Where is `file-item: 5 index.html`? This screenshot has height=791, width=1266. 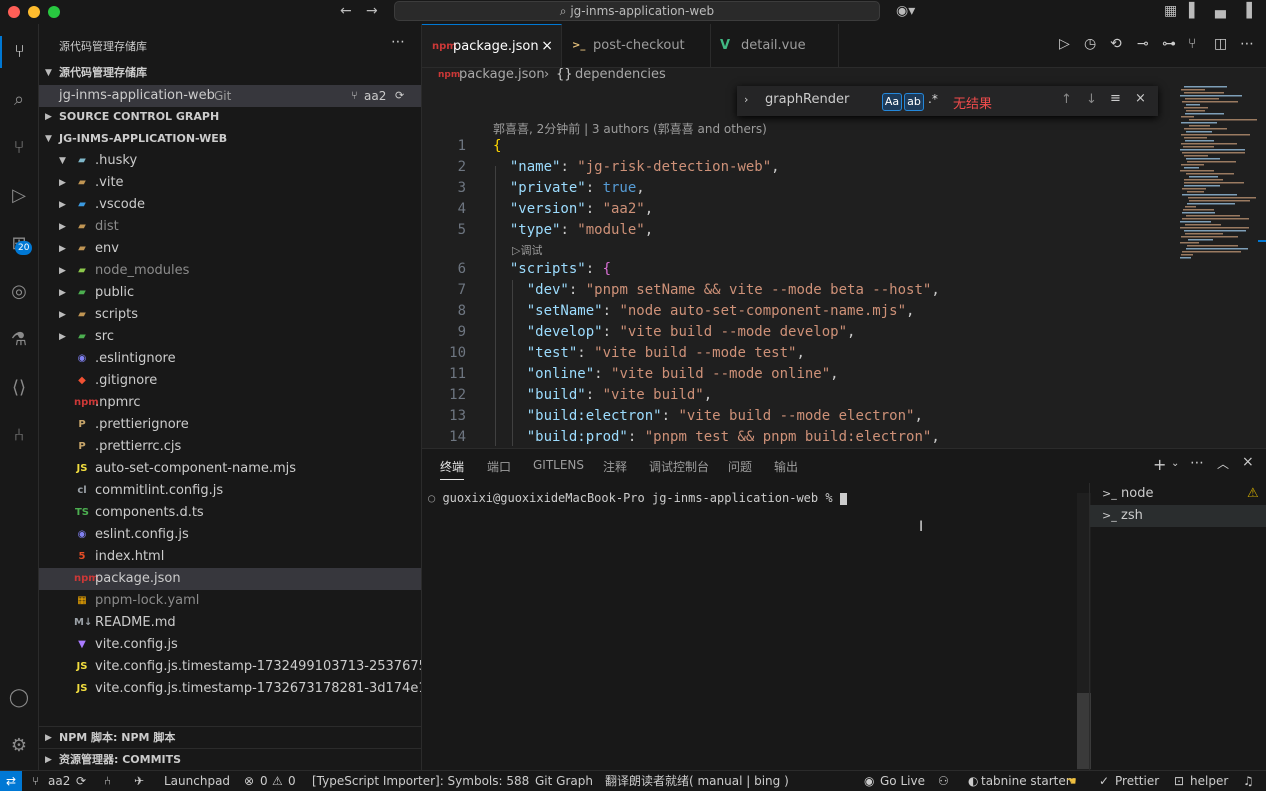 file-item: 5 index.html is located at coordinates (230, 557).